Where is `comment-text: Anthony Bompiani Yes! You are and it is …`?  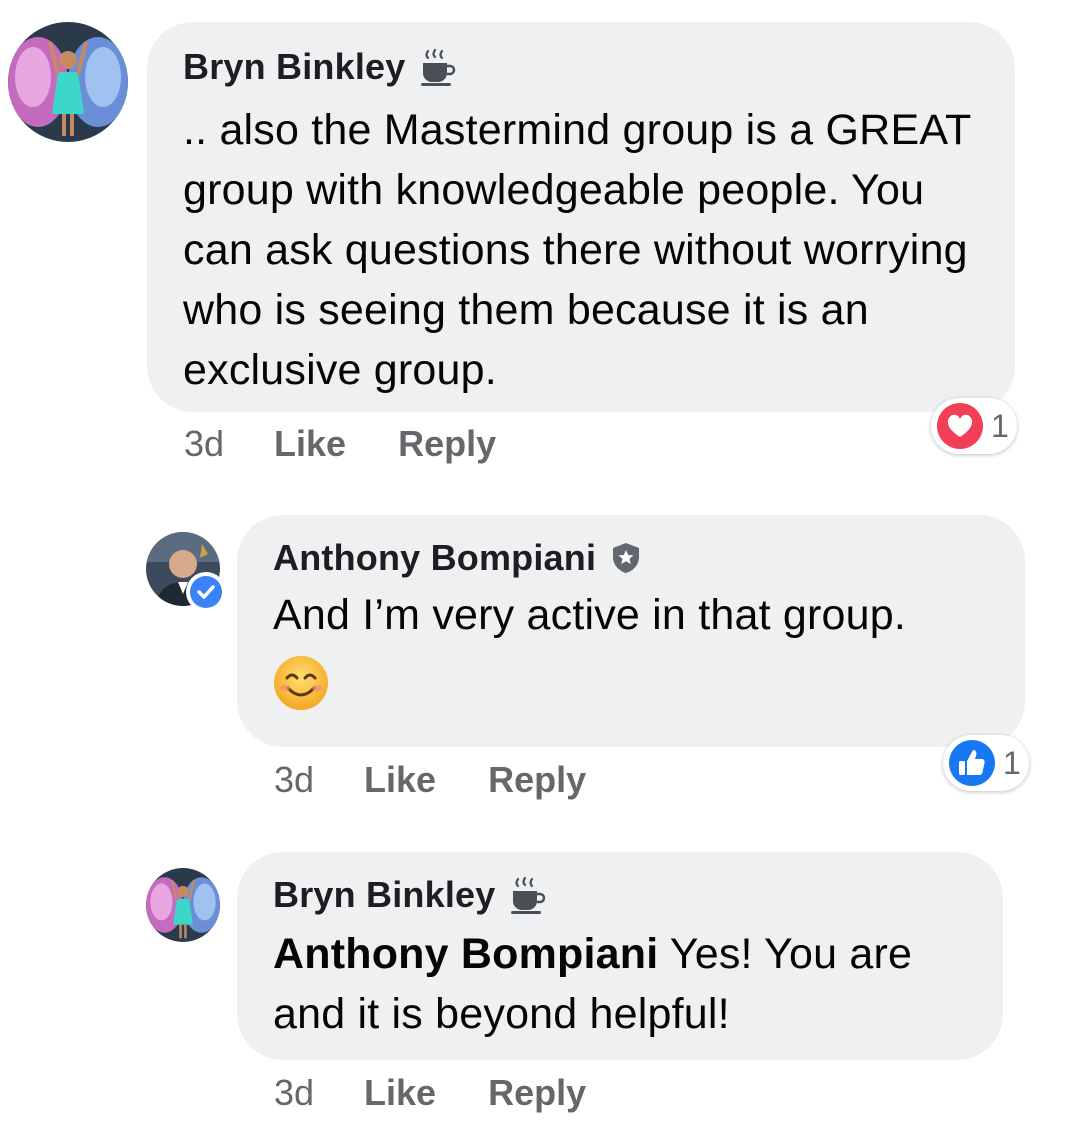 comment-text: Anthony Bompiani Yes! You are and it is … is located at coordinates (623, 984).